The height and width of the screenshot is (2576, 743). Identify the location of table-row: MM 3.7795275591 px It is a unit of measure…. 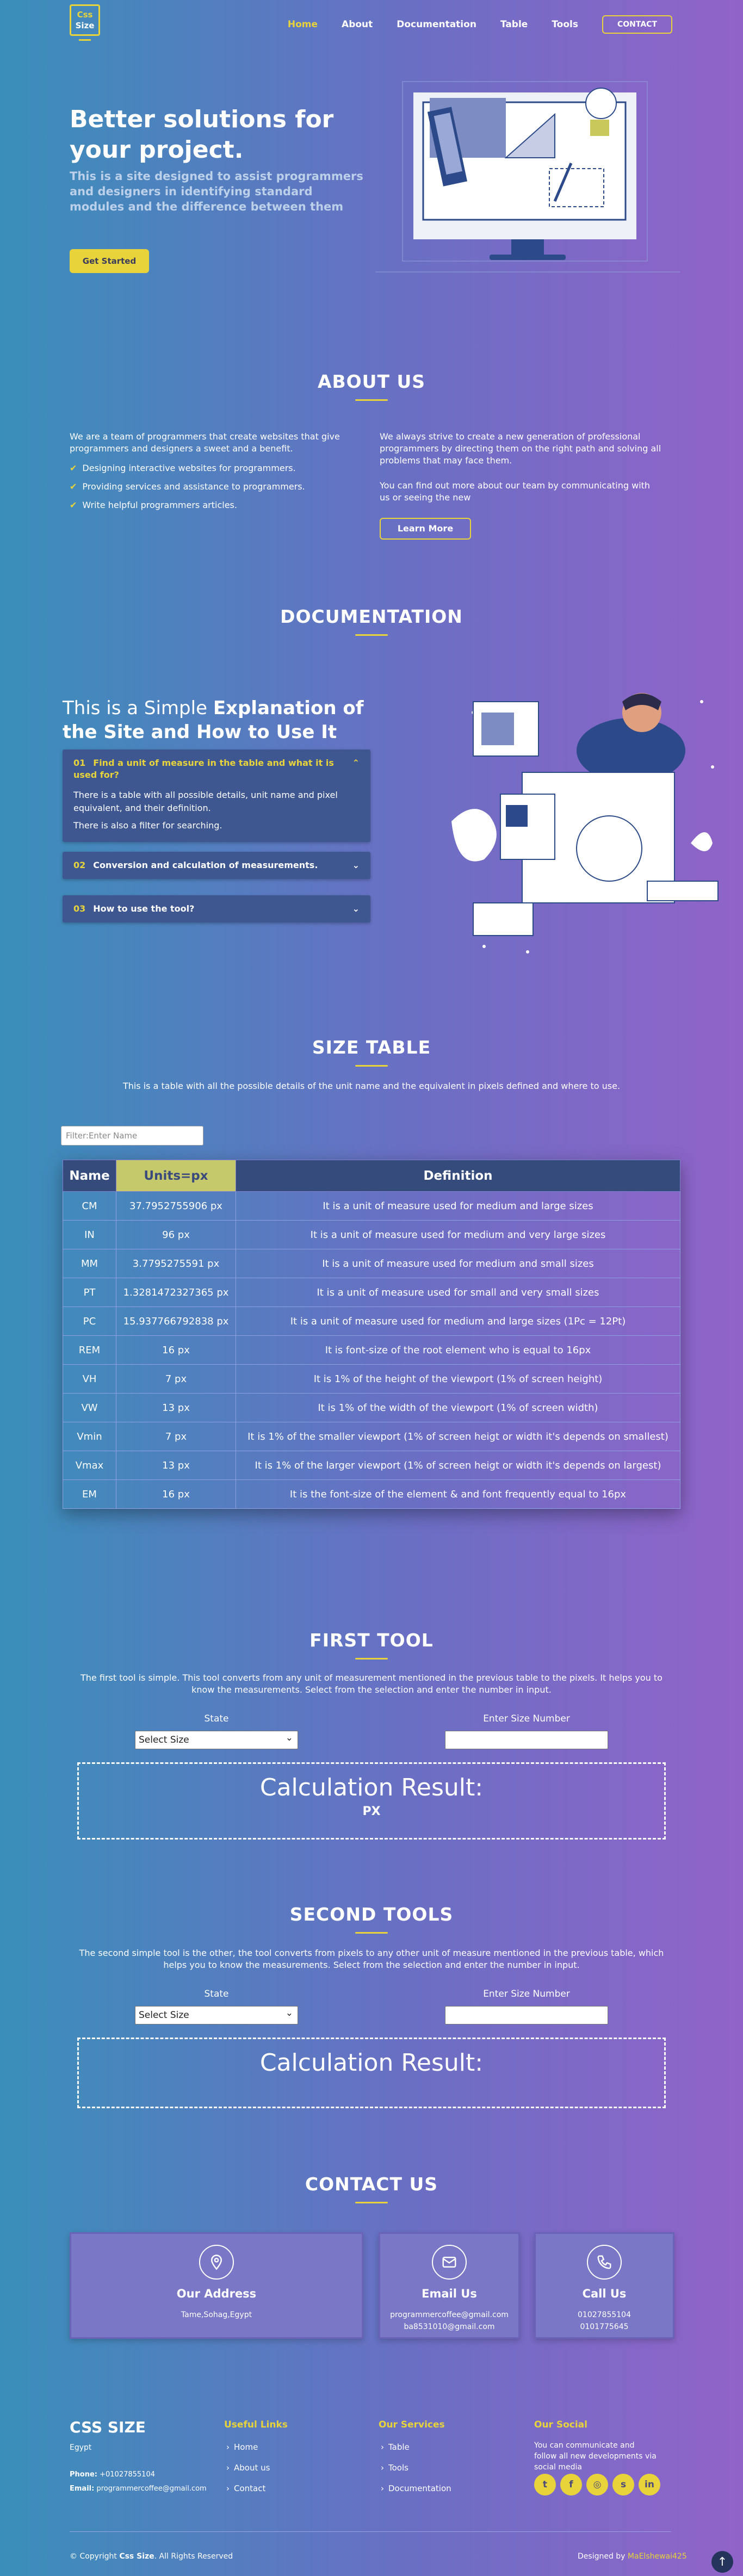
(371, 1264).